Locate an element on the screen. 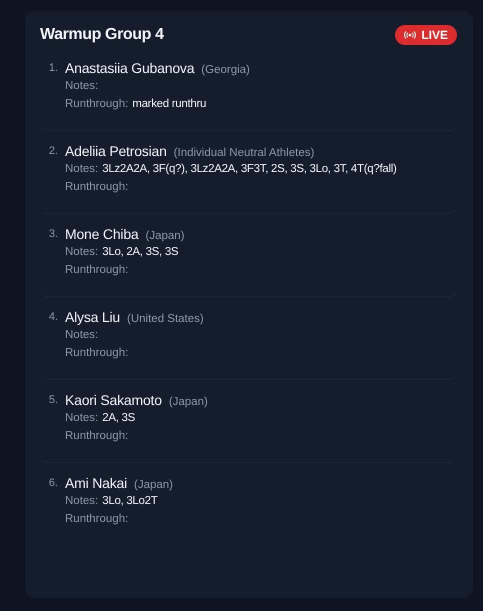  skater-number: 1. is located at coordinates (53, 68).